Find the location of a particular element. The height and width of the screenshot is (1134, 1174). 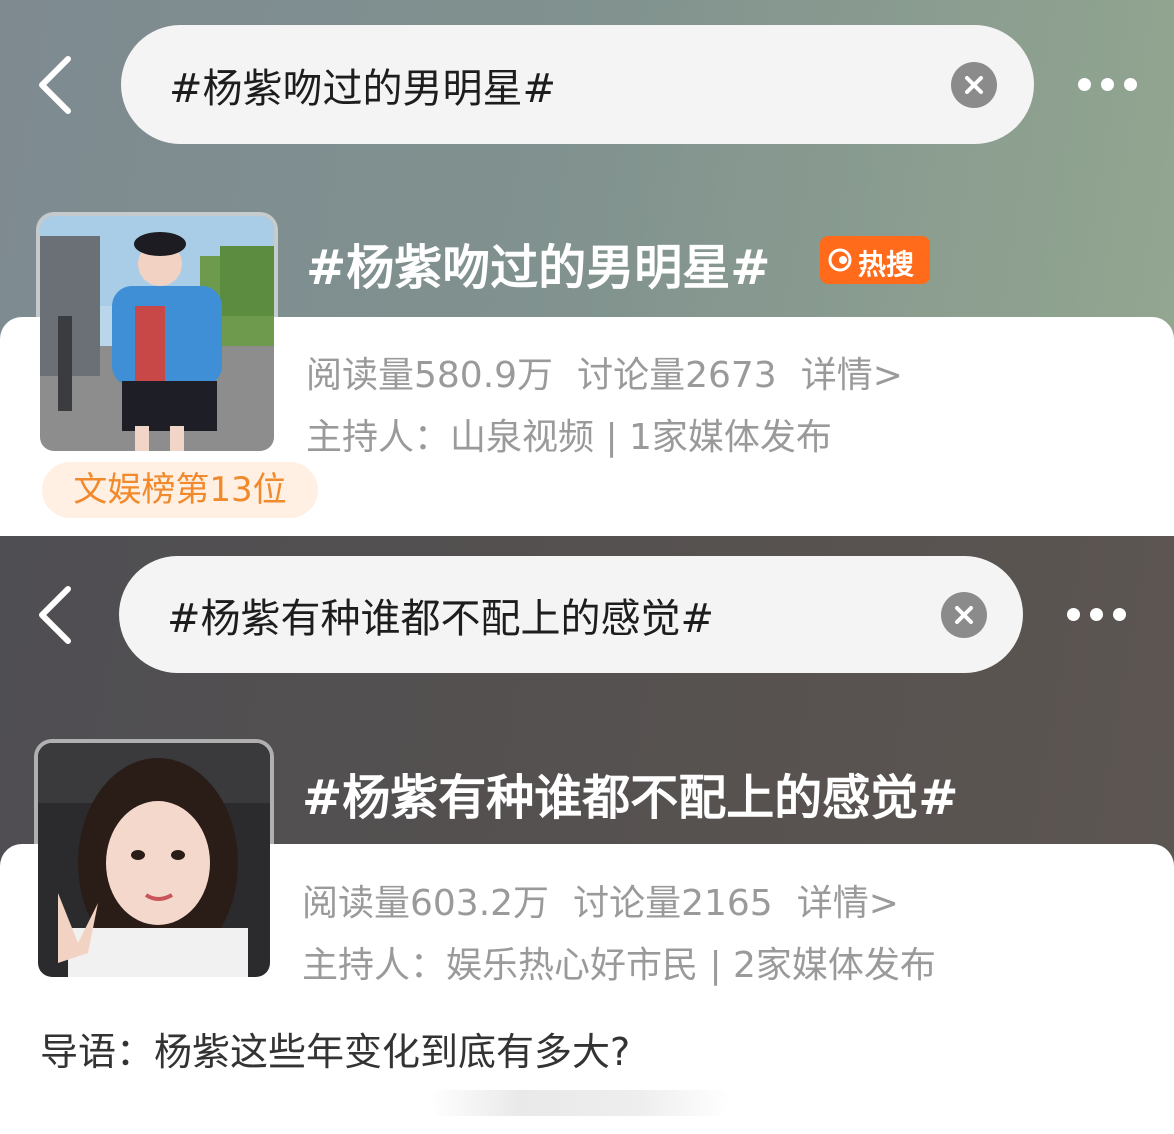

fade-divider is located at coordinates (580, 1103).